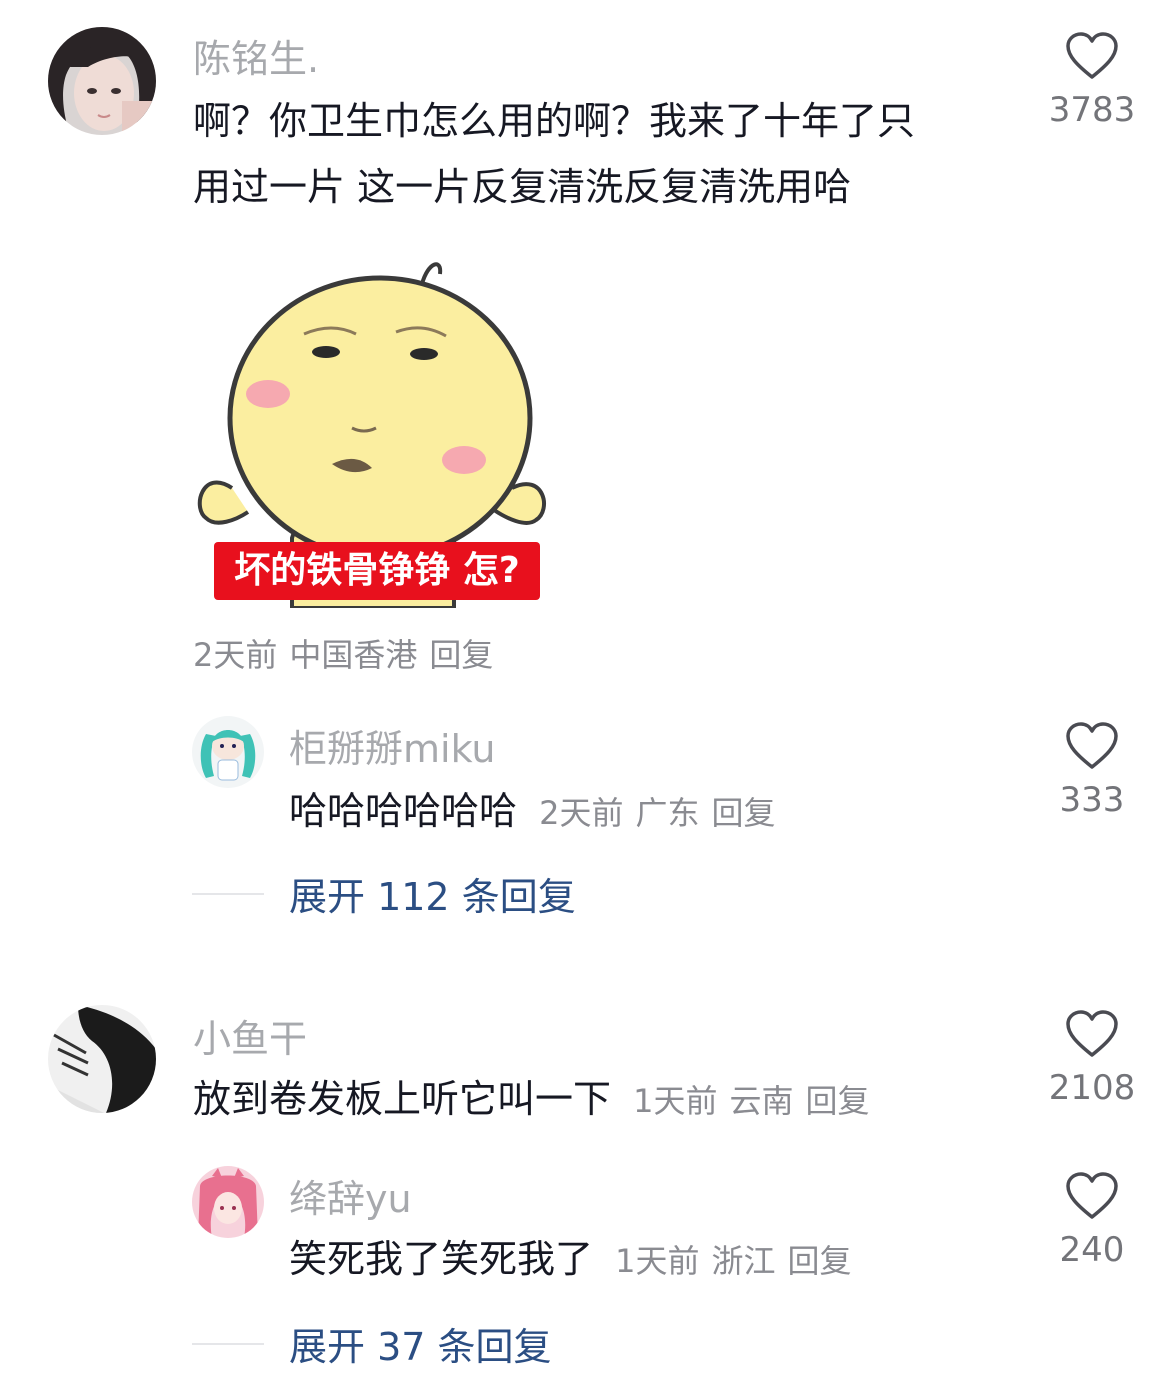 The width and height of the screenshot is (1170, 1374). I want to click on reply-text-row: 哈哈哈哈哈哈 2天前 广东 回复, so click(538, 812).